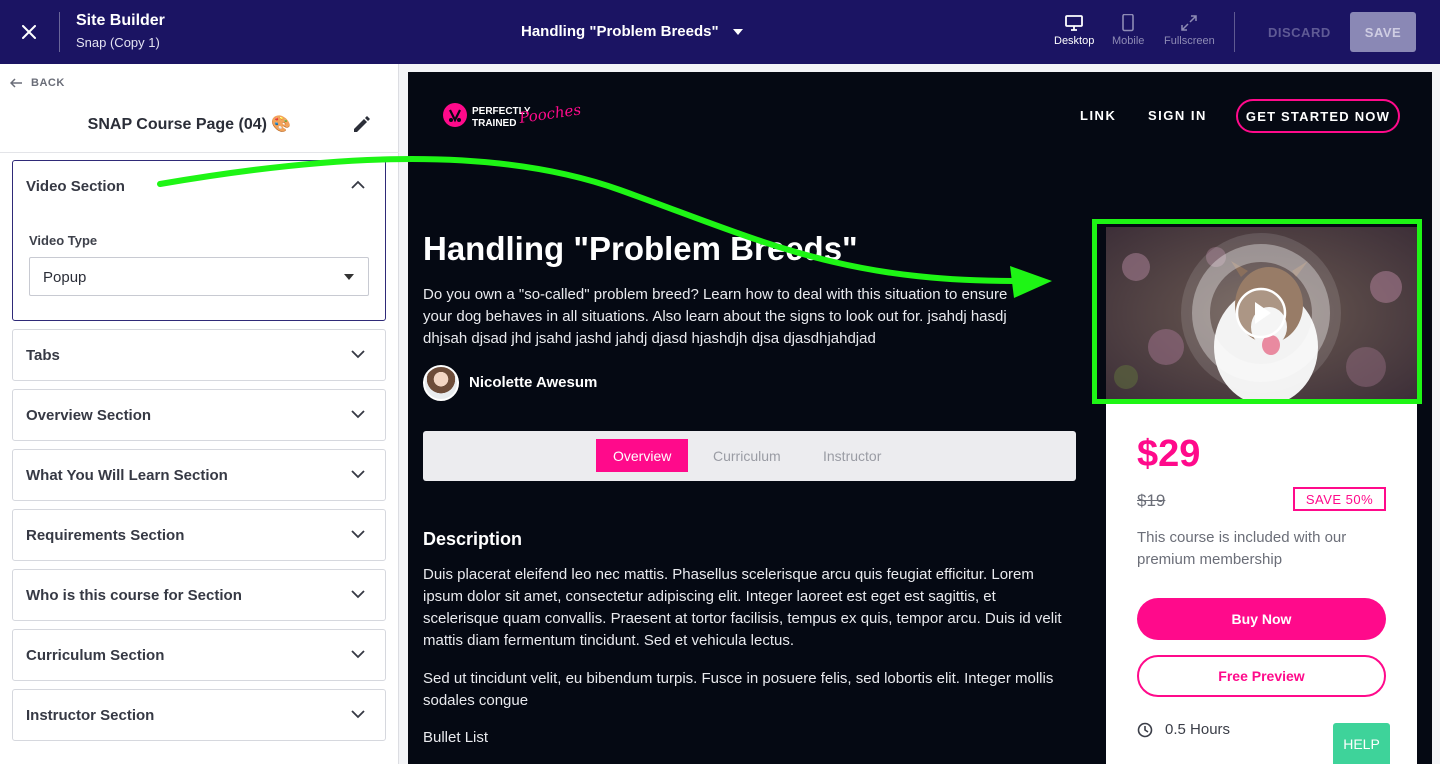 This screenshot has height=764, width=1440. Describe the element at coordinates (456, 737) in the screenshot. I see `bullet-list-heading: Bullet List` at that location.